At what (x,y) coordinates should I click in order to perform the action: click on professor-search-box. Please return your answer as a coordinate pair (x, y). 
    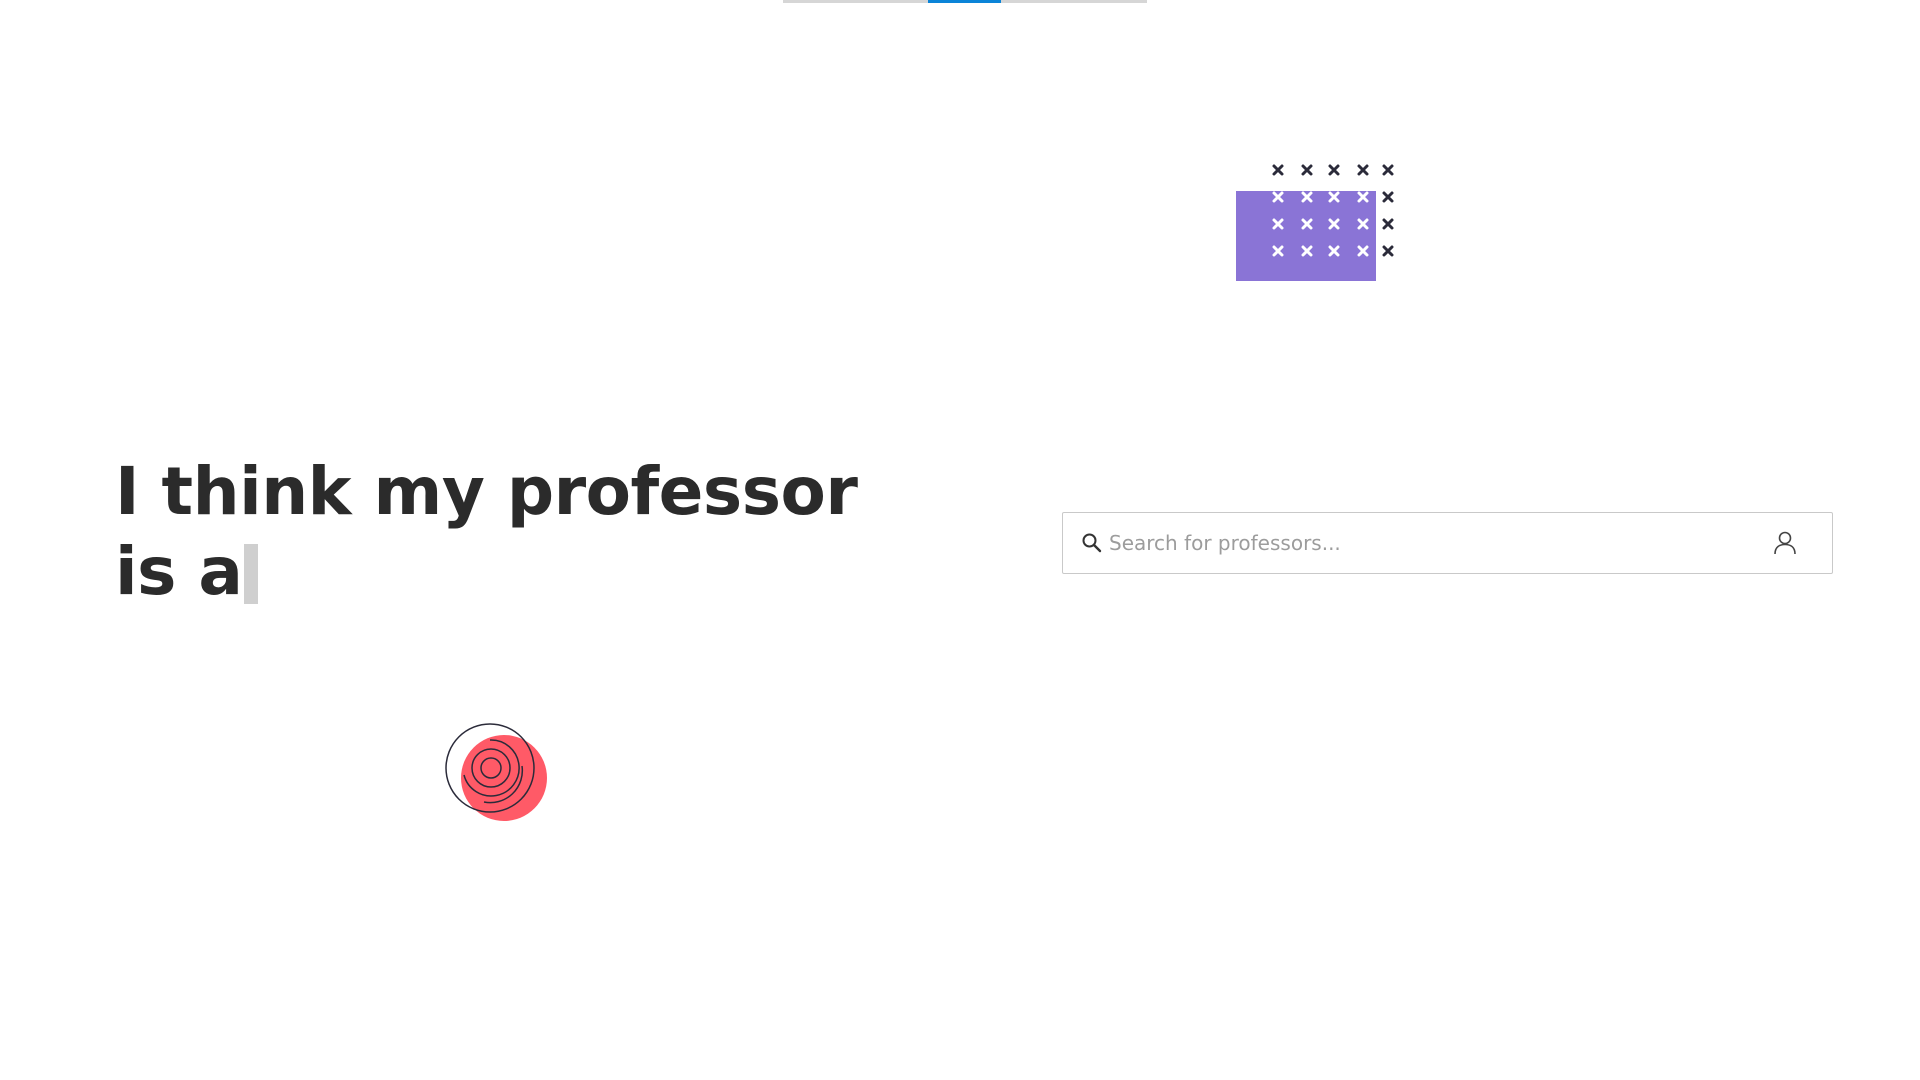
    Looking at the image, I should click on (1447, 543).